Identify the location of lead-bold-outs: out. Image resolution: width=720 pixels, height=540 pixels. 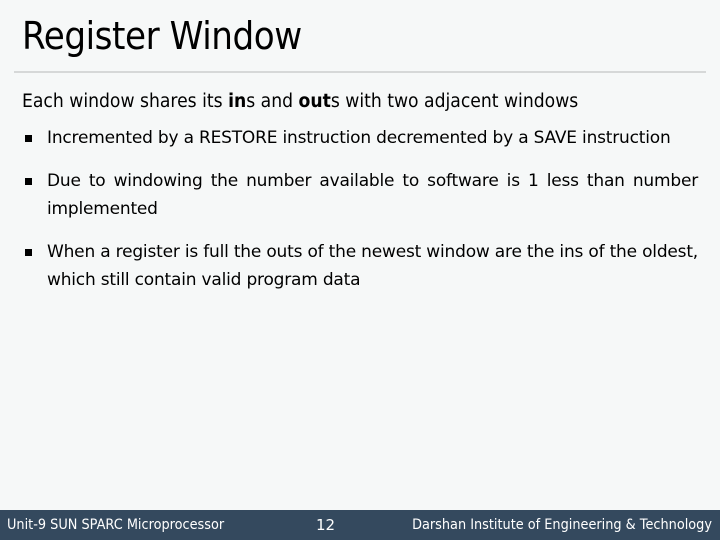
(314, 101).